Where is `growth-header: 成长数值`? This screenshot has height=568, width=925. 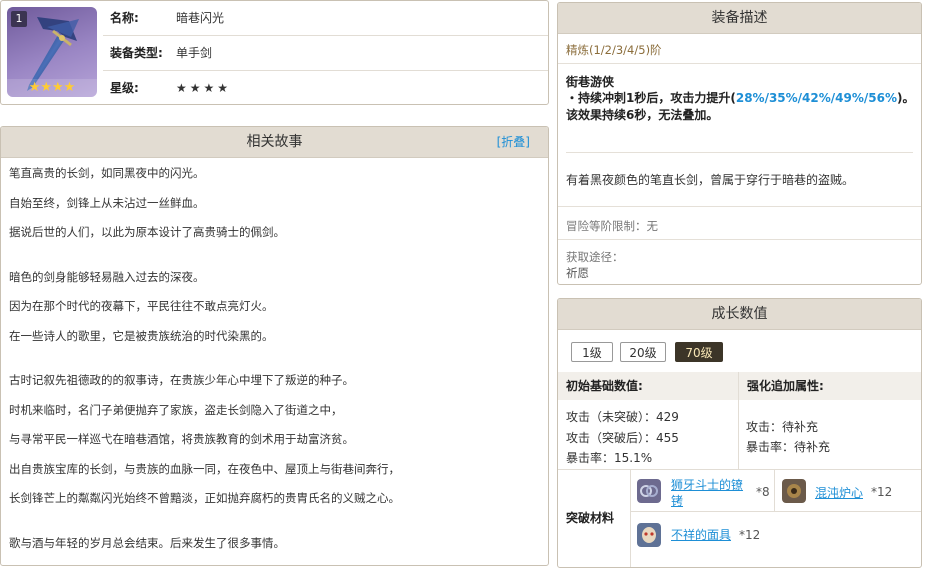
growth-header: 成长数值 is located at coordinates (739, 314).